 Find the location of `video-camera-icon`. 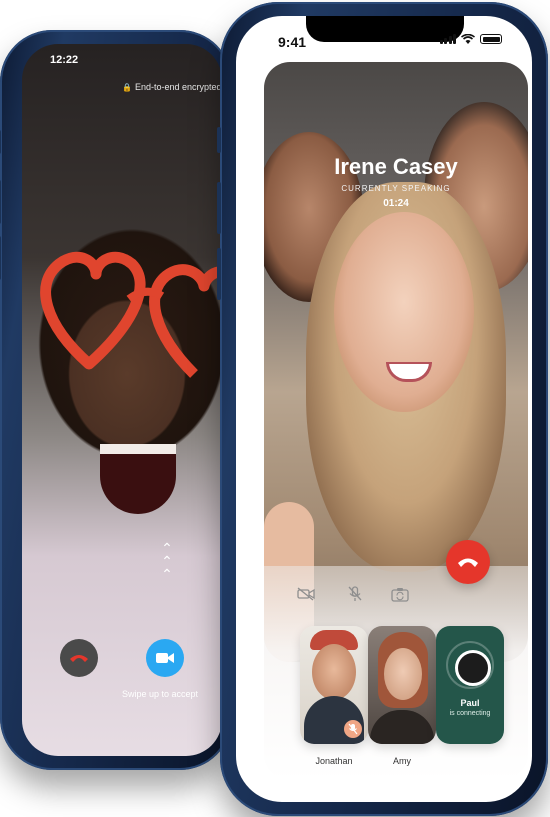

video-camera-icon is located at coordinates (165, 658).